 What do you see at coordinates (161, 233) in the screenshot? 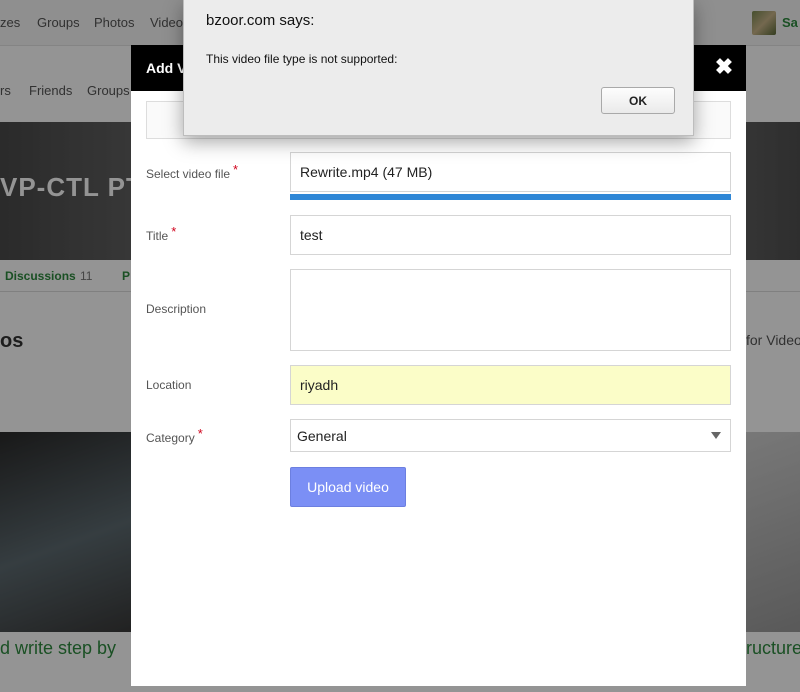
I see `title-label: Title *` at bounding box center [161, 233].